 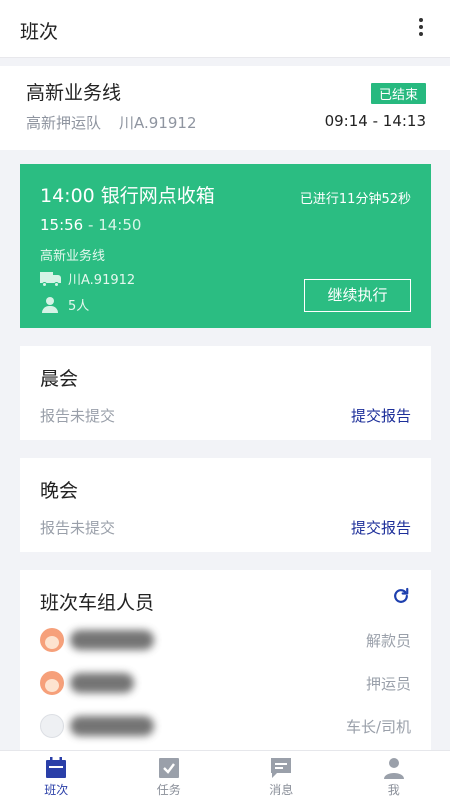 I want to click on route-subinfo: 高新押运队 川A.91912, so click(x=111, y=122).